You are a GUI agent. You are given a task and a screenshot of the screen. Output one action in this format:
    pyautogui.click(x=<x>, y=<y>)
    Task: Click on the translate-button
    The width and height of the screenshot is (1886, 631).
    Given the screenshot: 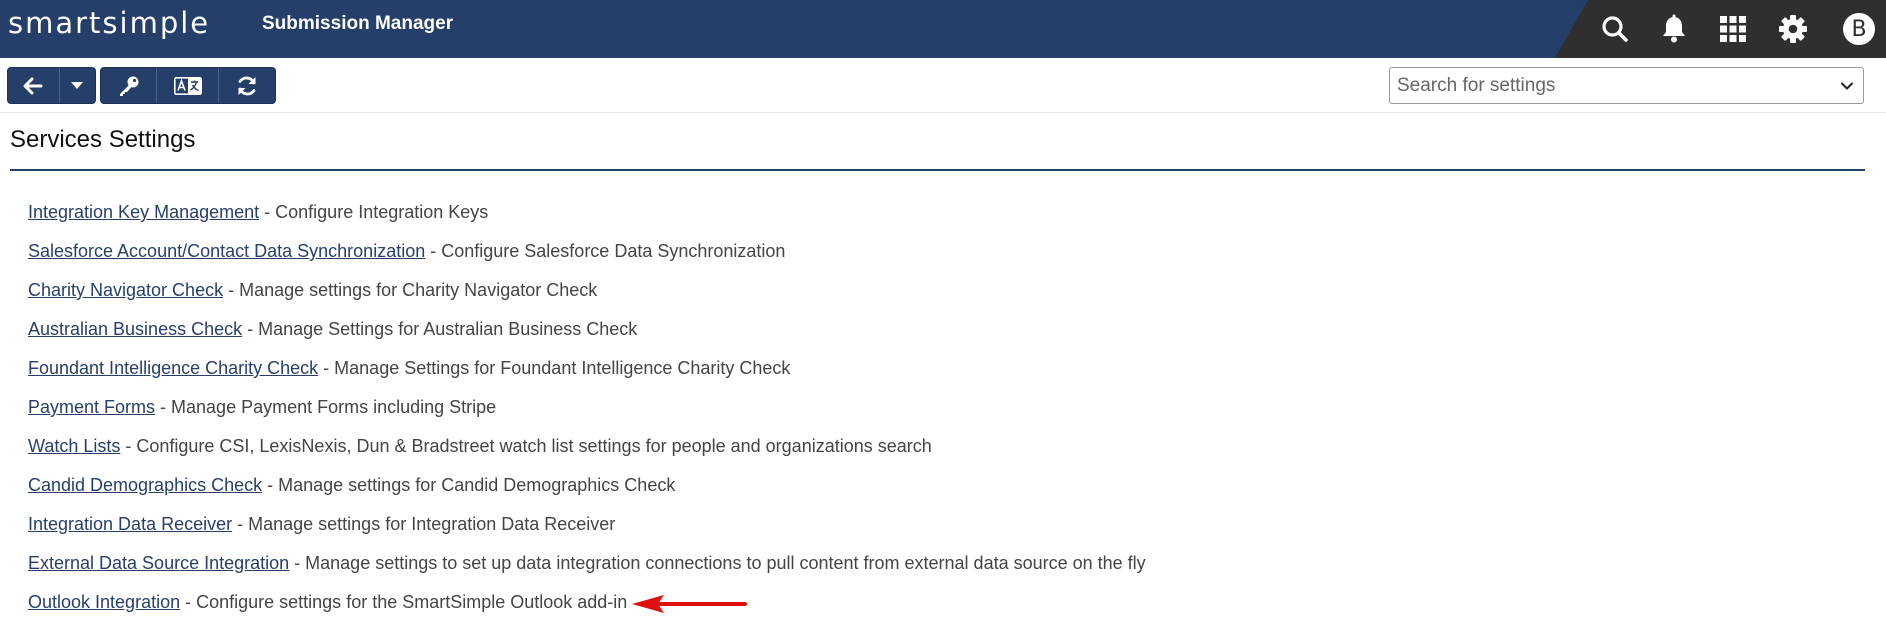 What is the action you would take?
    pyautogui.click(x=188, y=85)
    